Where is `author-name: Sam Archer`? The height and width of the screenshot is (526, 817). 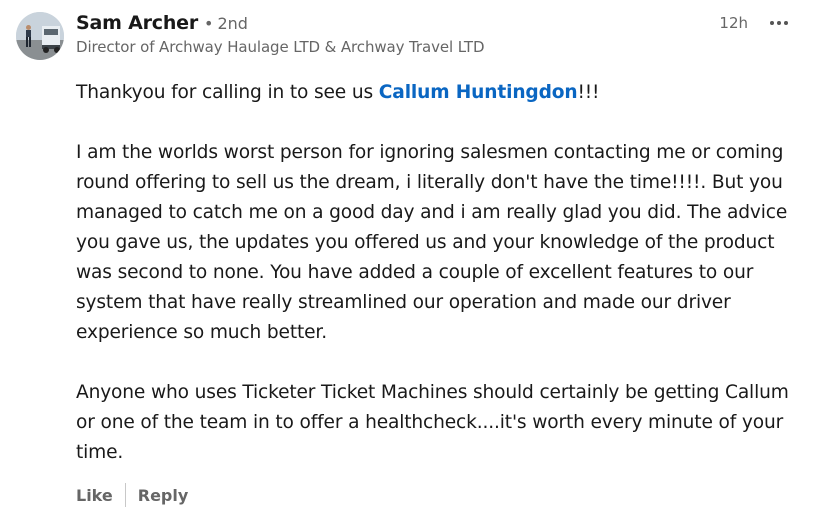
author-name: Sam Archer is located at coordinates (137, 23).